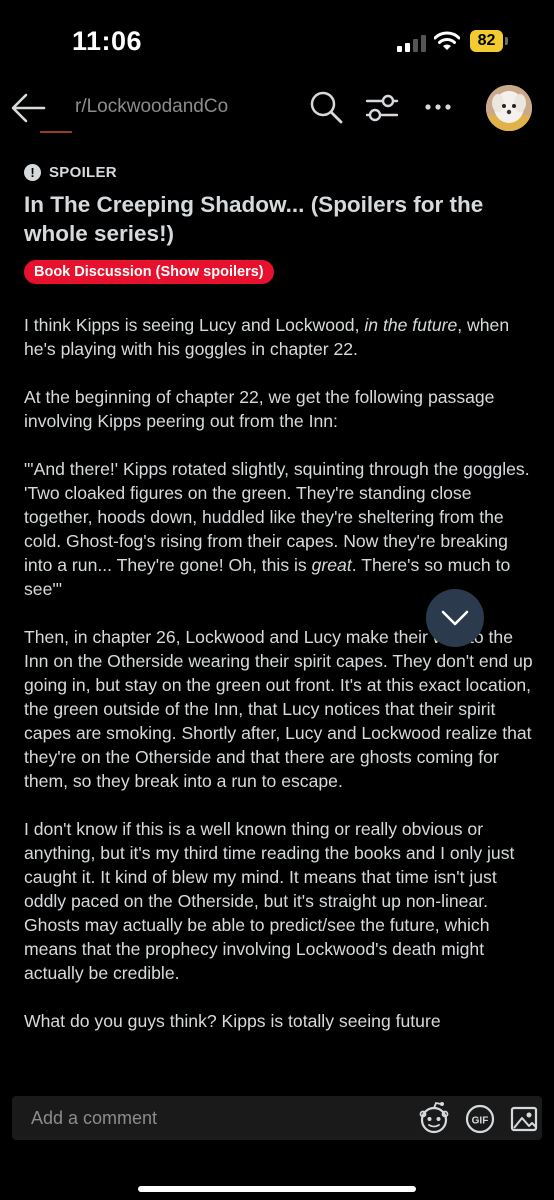 The height and width of the screenshot is (1200, 554). I want to click on avatar, so click(509, 108).